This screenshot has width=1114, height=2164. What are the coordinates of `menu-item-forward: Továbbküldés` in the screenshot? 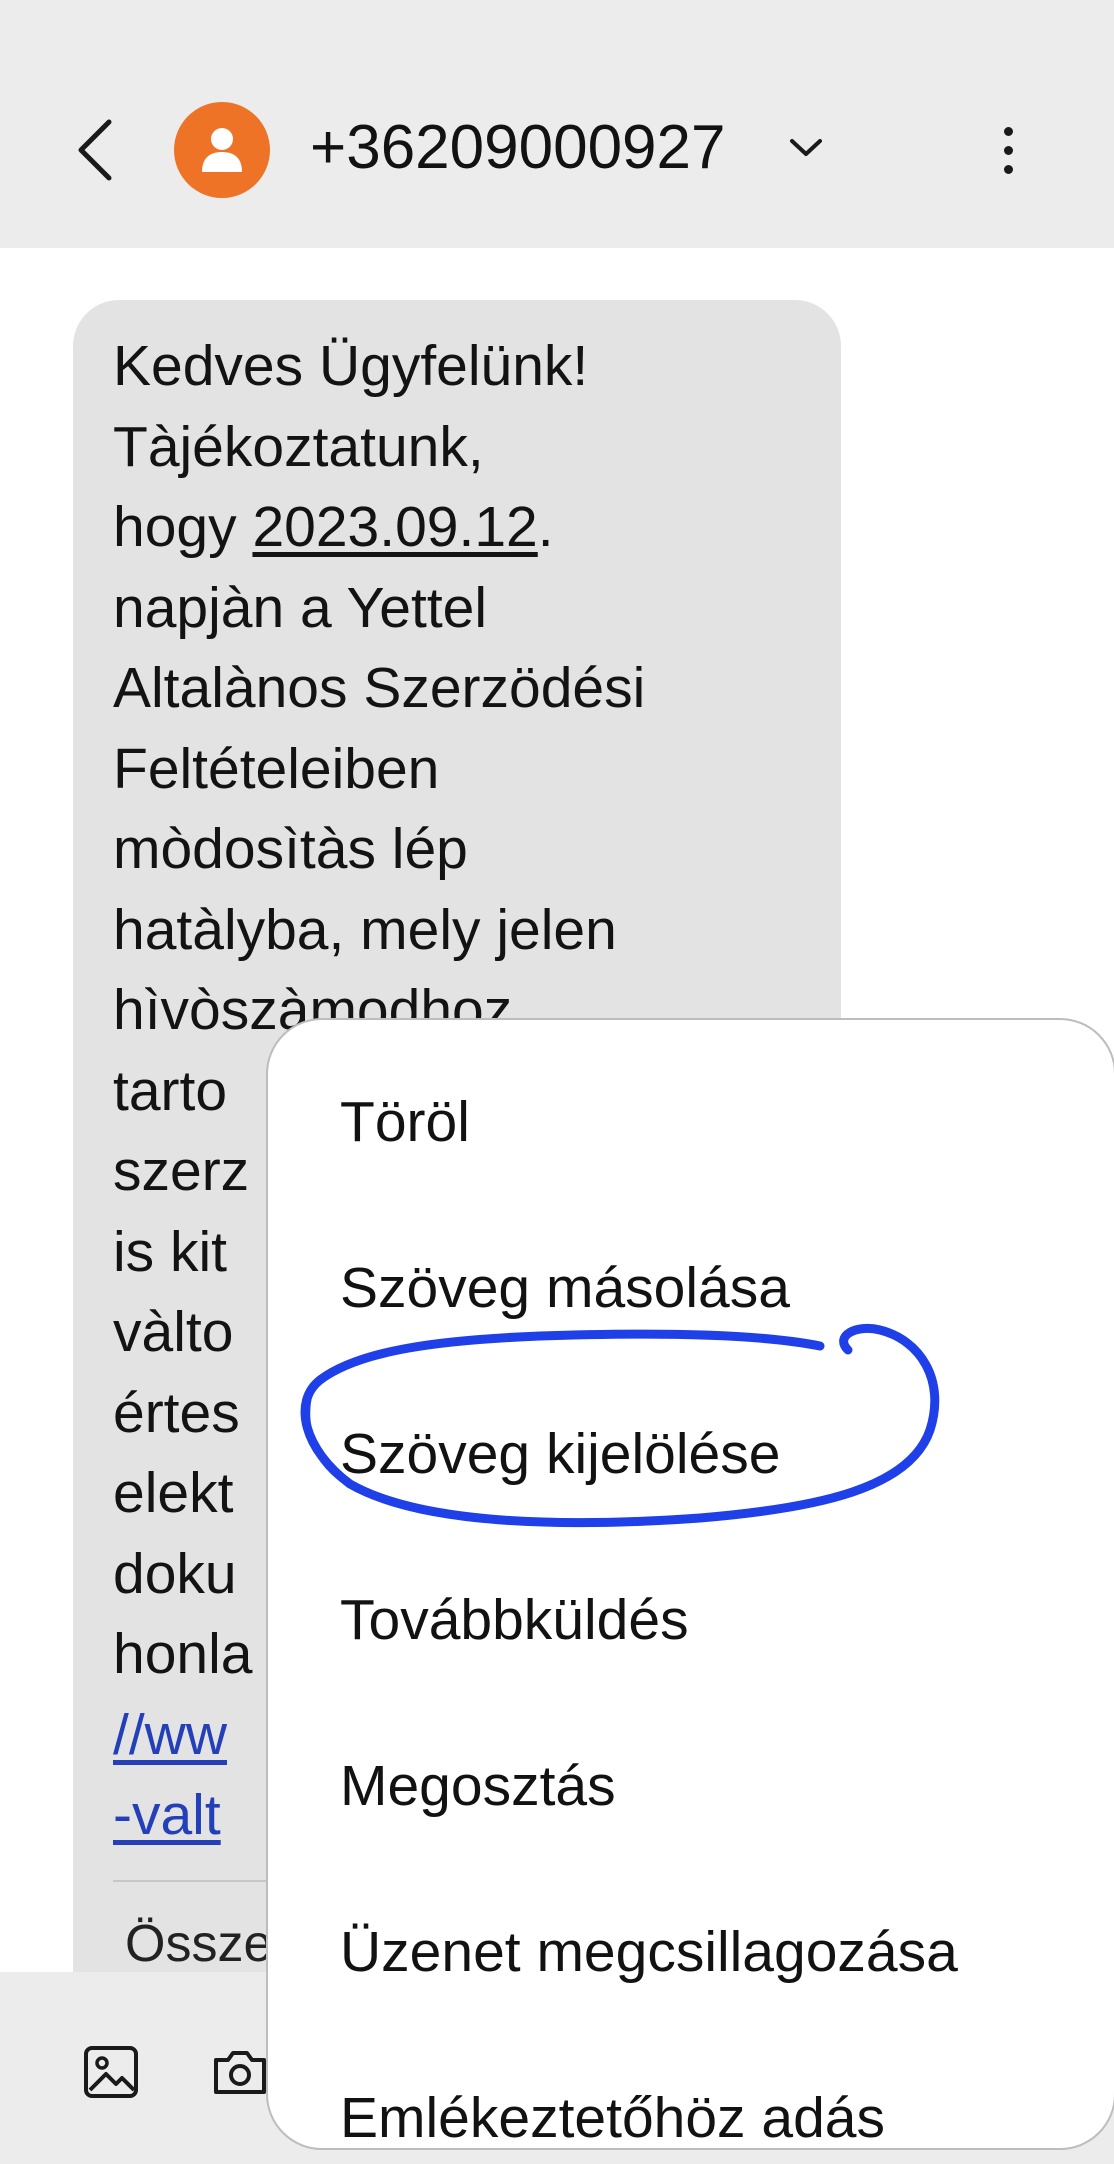 It's located at (720, 1620).